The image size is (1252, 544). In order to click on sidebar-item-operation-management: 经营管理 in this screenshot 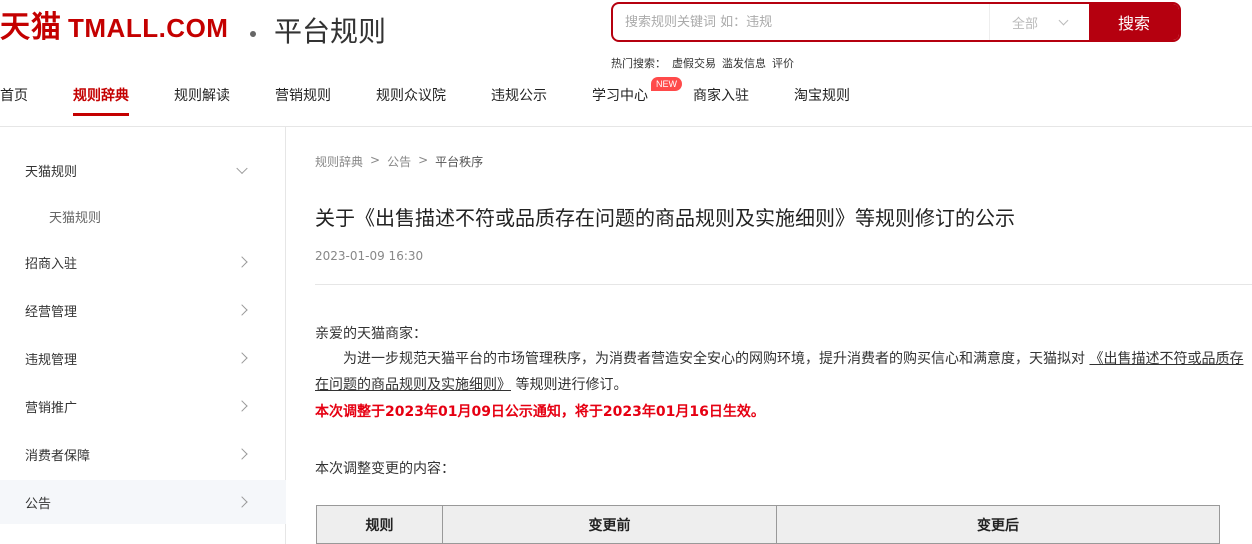, I will do `click(143, 310)`.